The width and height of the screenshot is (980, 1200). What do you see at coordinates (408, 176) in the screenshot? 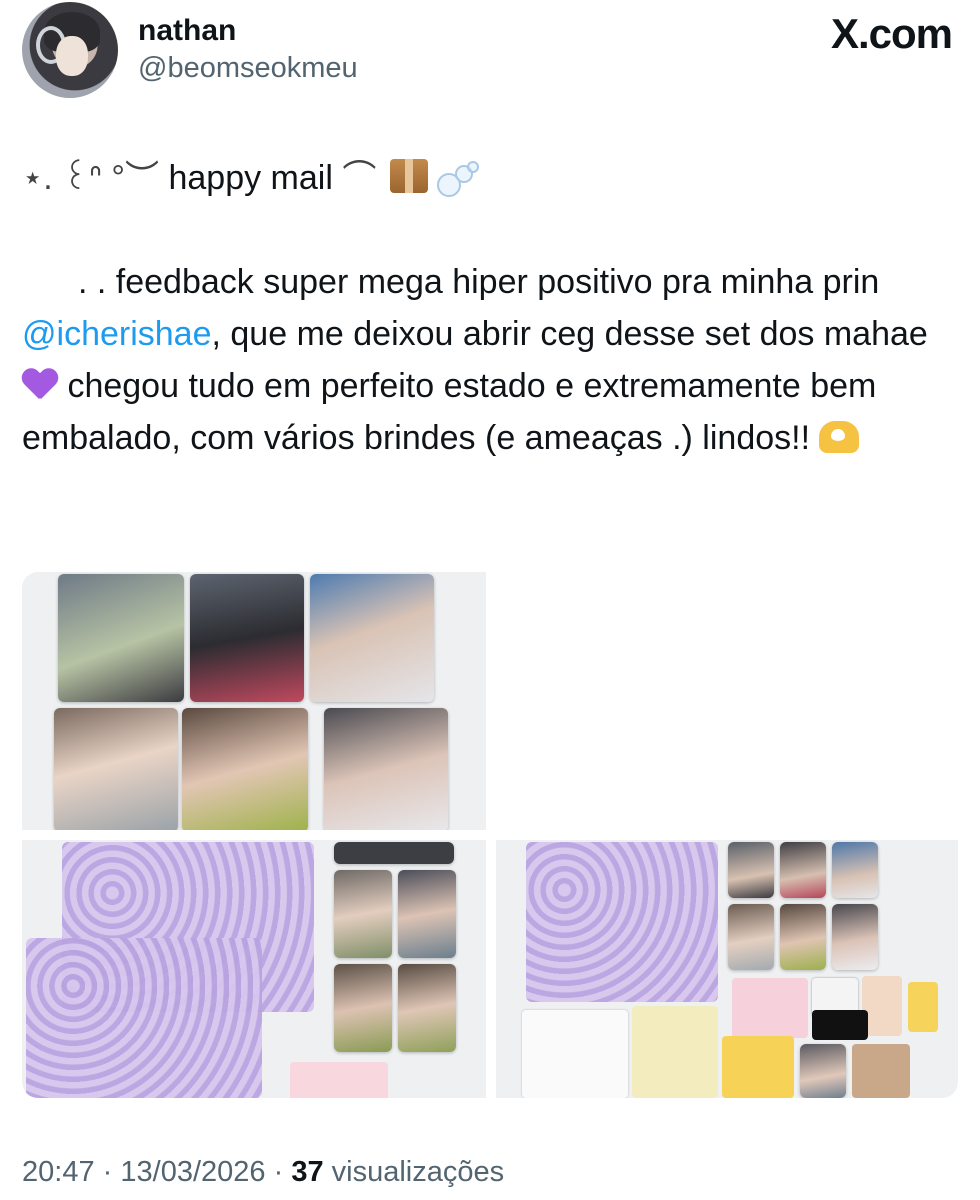
I see `package-emoji-icon` at bounding box center [408, 176].